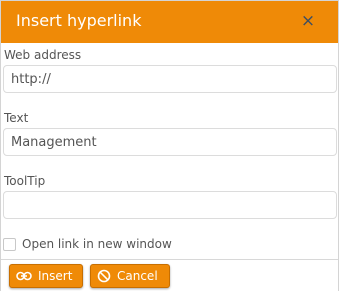 The width and height of the screenshot is (339, 291). Describe the element at coordinates (55, 276) in the screenshot. I see `insert-button-label: Insert` at that location.